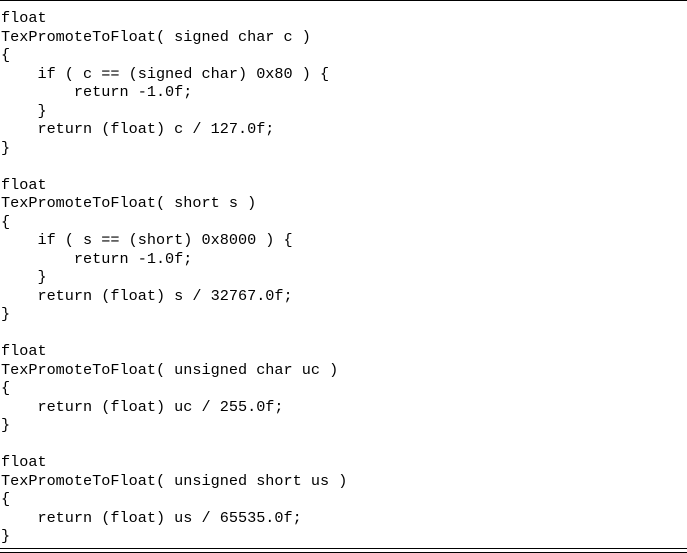  What do you see at coordinates (138, 129) in the screenshot?
I see `code-line: return (float) c / 127.0f;` at bounding box center [138, 129].